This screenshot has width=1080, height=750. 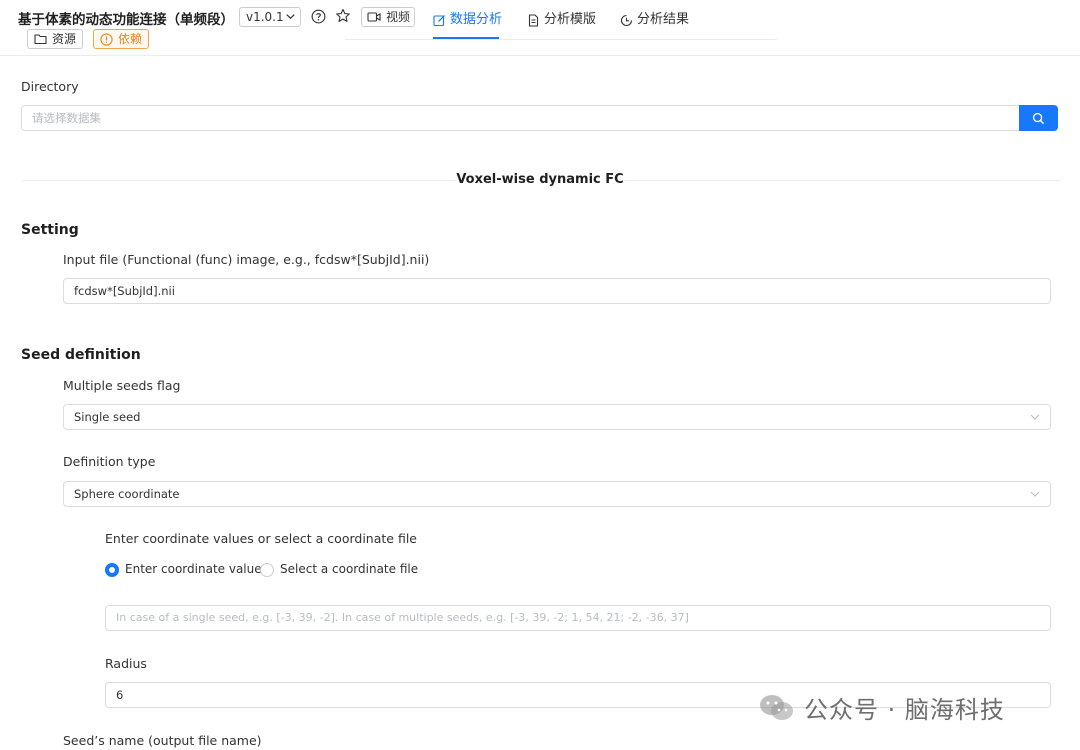 I want to click on search-button, so click(x=1038, y=118).